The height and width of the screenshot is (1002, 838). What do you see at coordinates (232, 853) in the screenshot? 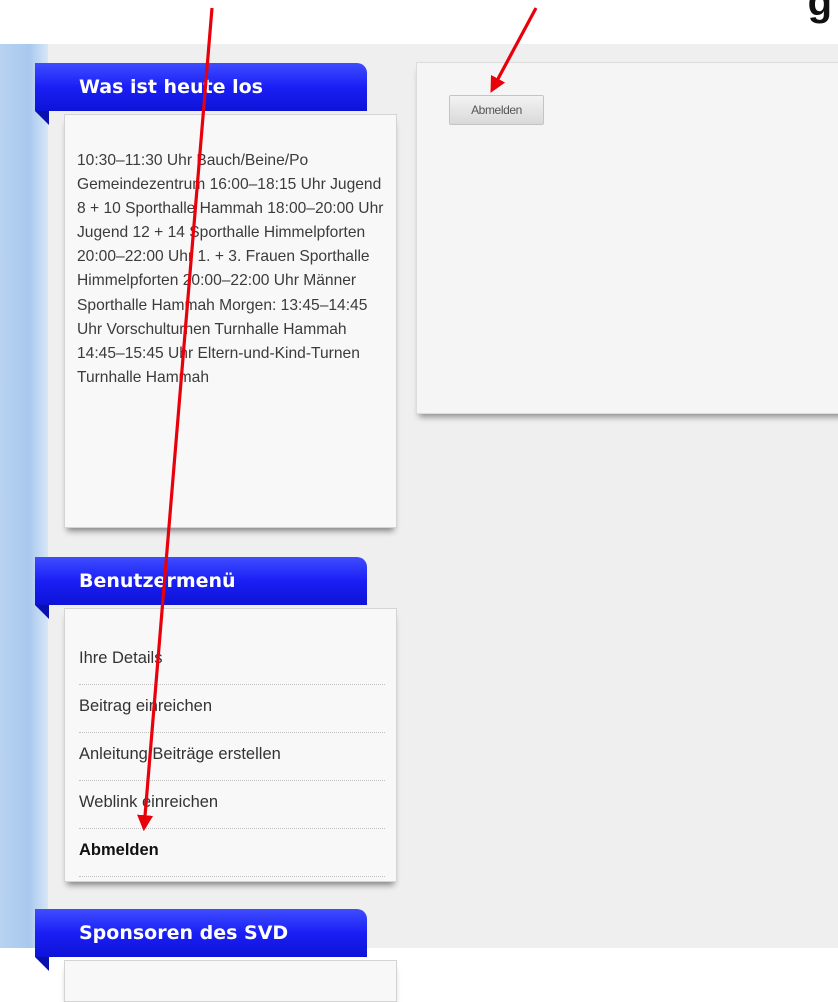
I see `menu-item-abmelden: Abmelden` at bounding box center [232, 853].